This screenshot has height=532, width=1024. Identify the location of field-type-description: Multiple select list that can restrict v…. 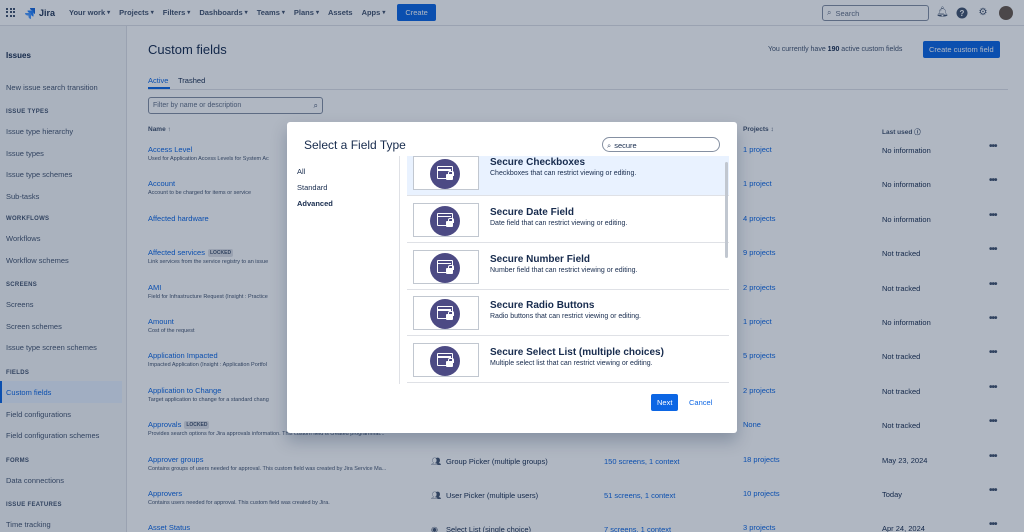
(571, 364).